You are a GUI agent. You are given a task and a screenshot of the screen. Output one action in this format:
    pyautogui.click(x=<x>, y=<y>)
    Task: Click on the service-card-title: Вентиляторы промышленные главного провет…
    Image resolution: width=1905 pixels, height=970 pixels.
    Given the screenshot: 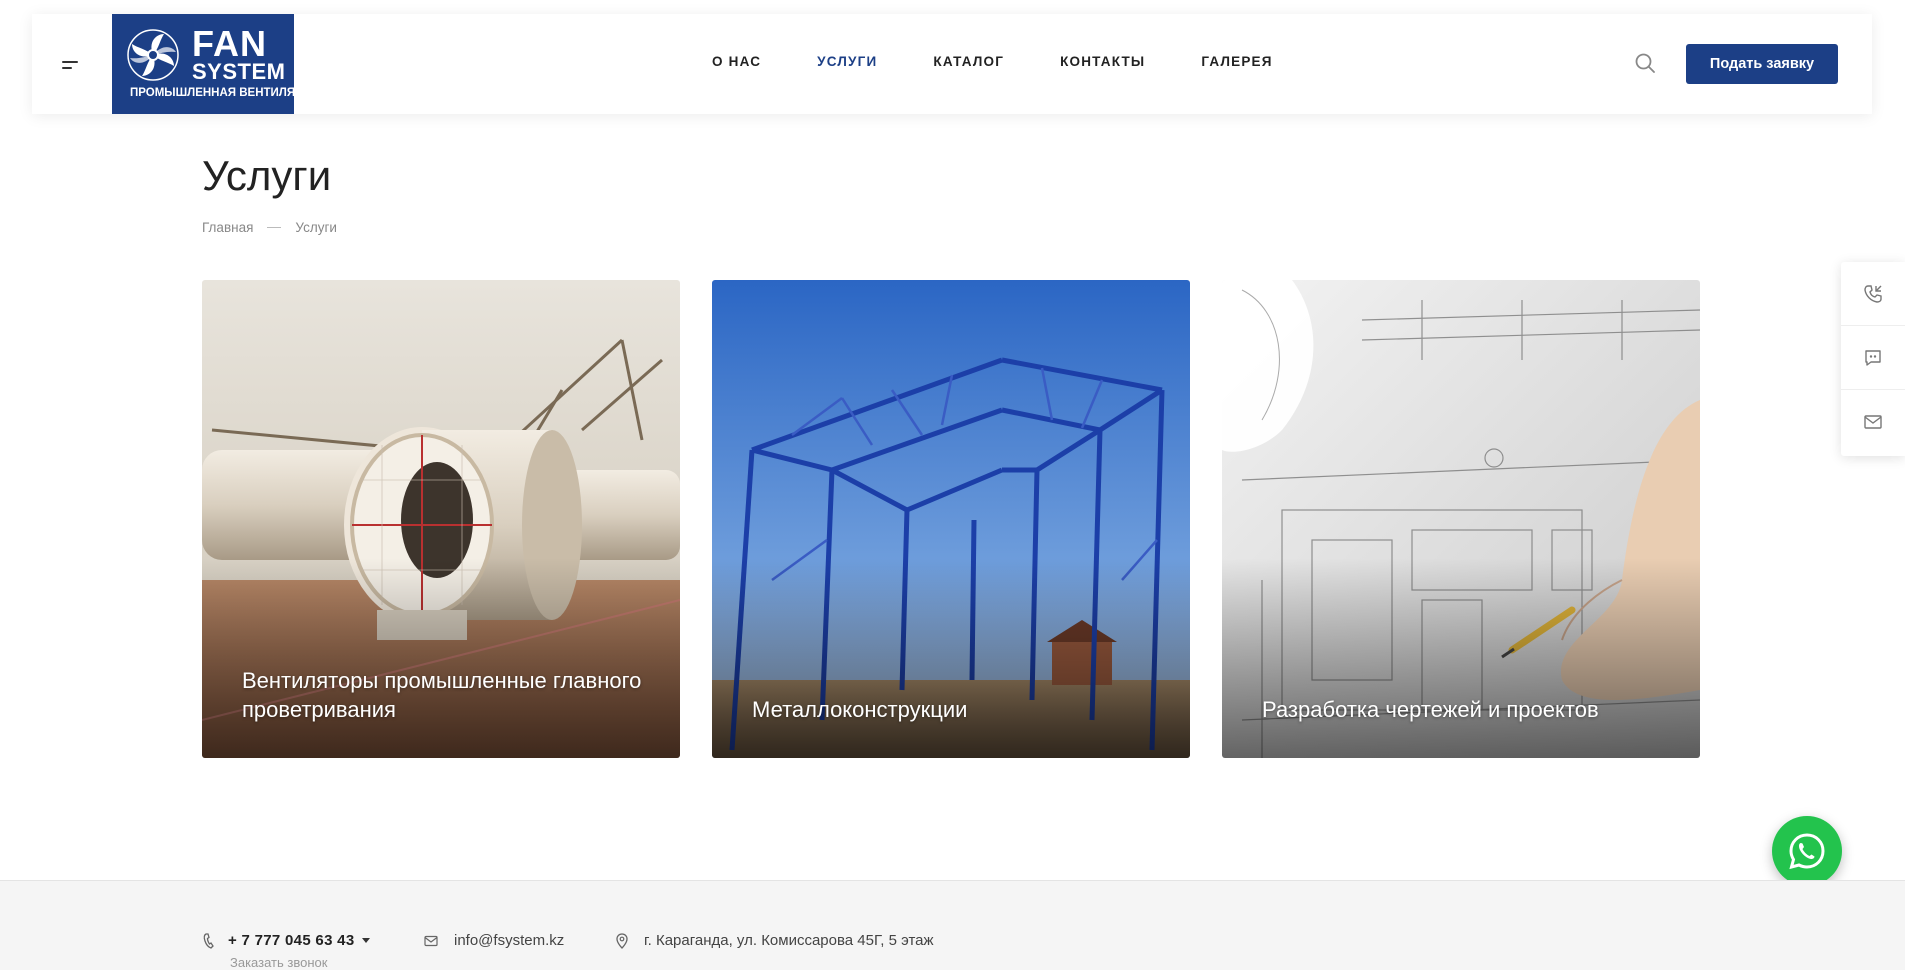 What is the action you would take?
    pyautogui.click(x=442, y=695)
    